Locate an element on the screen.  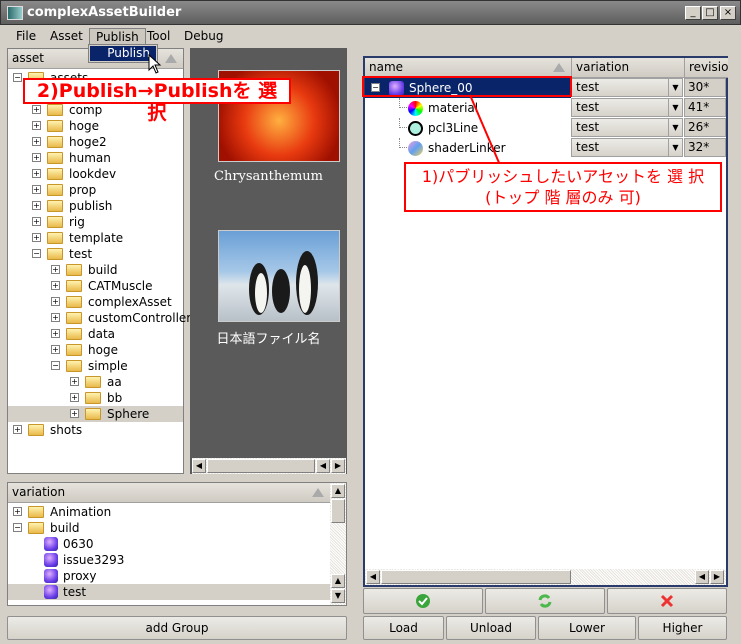
annotation-step2: 2)Publish→Publishを 選 択 is located at coordinates (157, 101).